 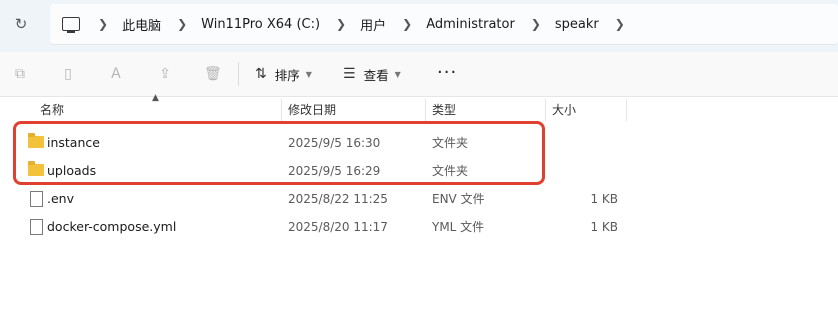 I want to click on sort-ascending-icon: ▲, so click(x=155, y=98).